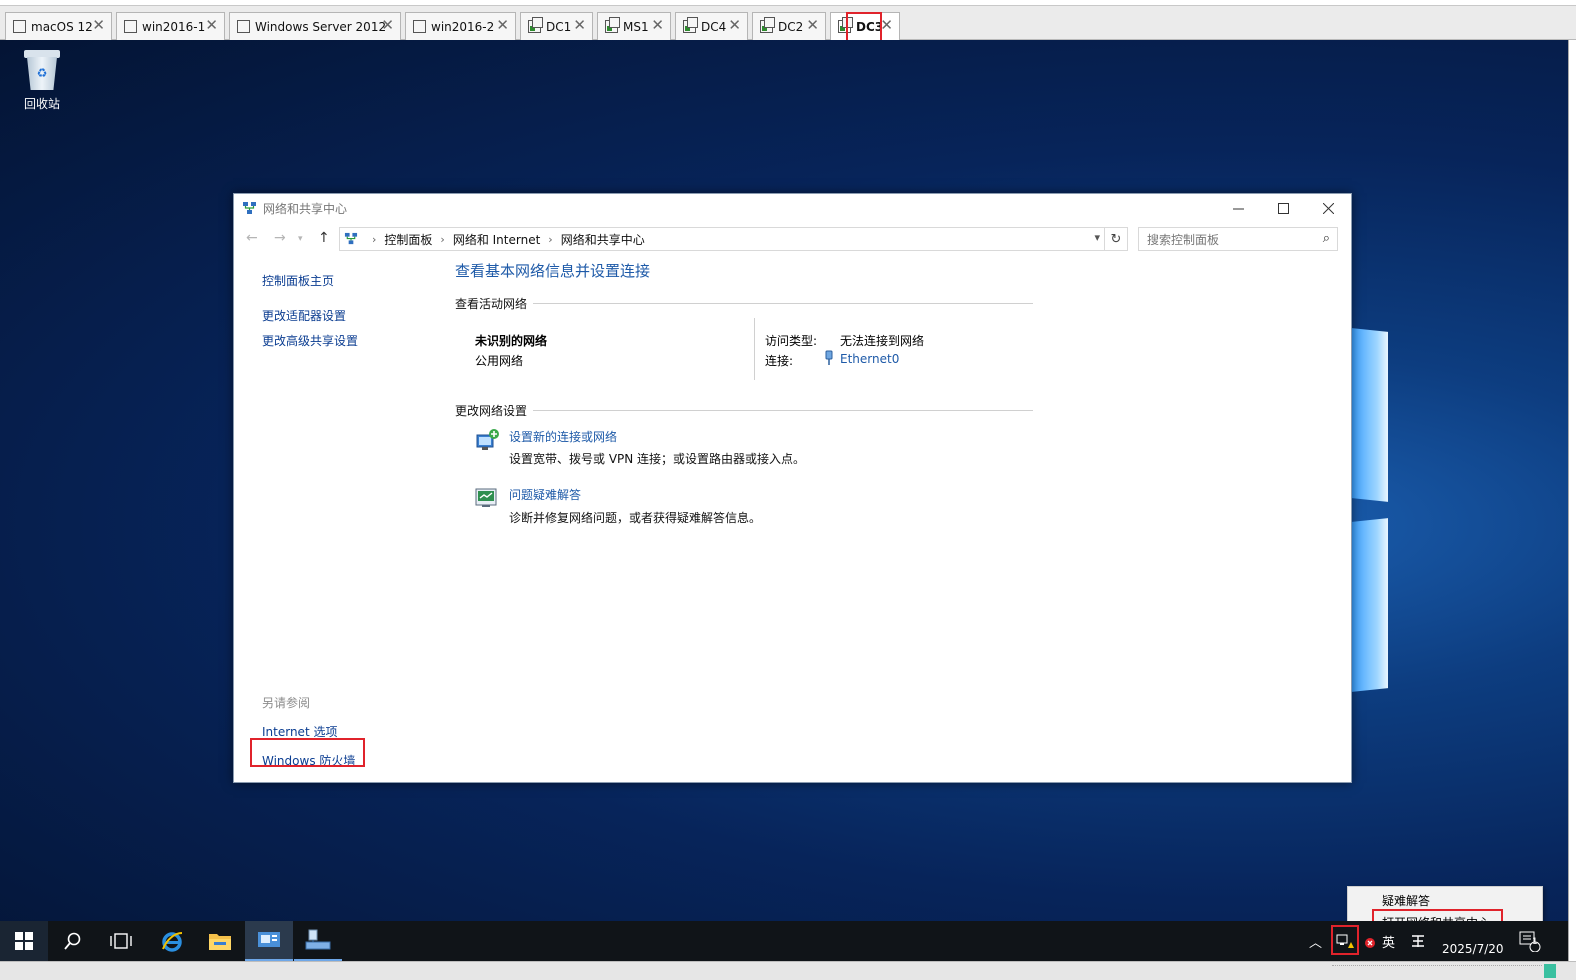  I want to click on see-also-section: 另请参阅 Internet 选项 Windows 防火墙, so click(308, 731).